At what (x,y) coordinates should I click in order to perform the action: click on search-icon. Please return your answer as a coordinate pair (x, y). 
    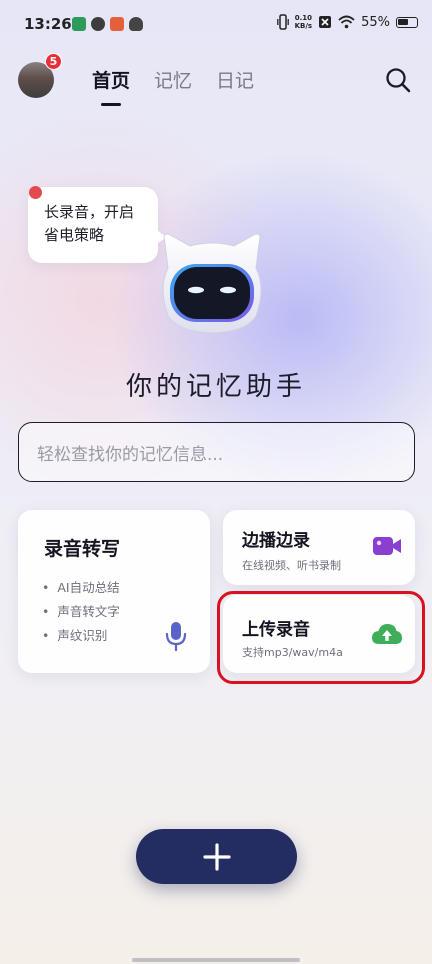
    Looking at the image, I should click on (398, 80).